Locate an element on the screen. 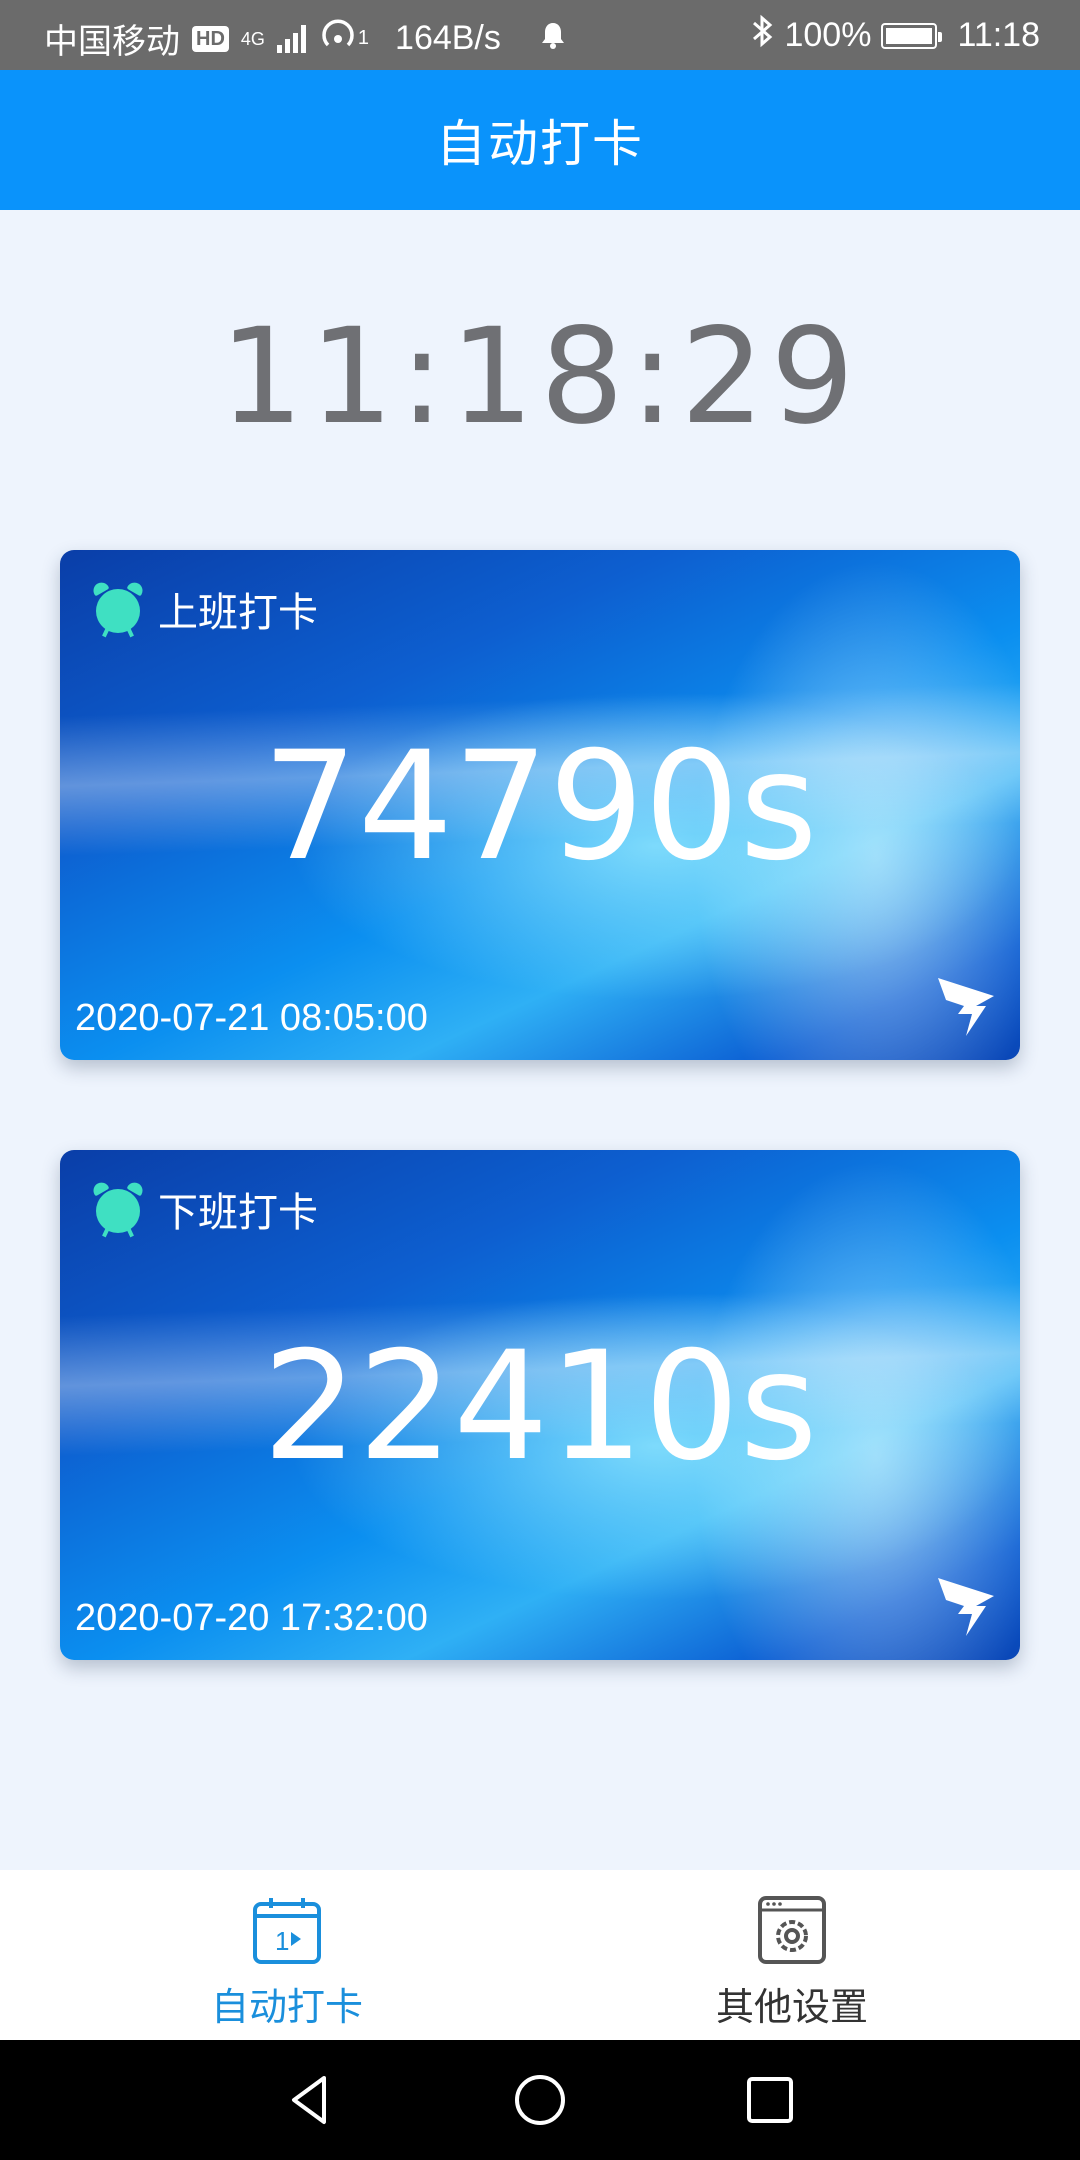 Image resolution: width=1080 pixels, height=2160 pixels. tab-other-settings: 其他设置 is located at coordinates (792, 1962).